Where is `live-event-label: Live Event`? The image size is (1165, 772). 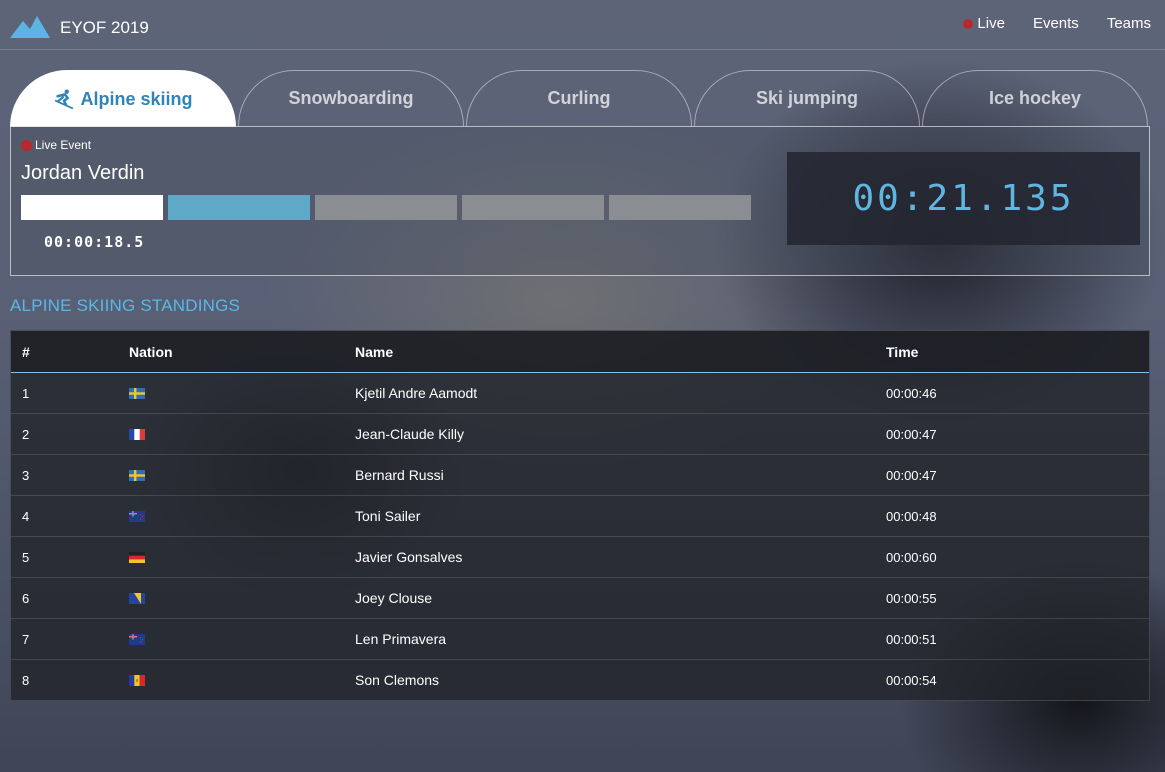
live-event-label: Live Event is located at coordinates (63, 145).